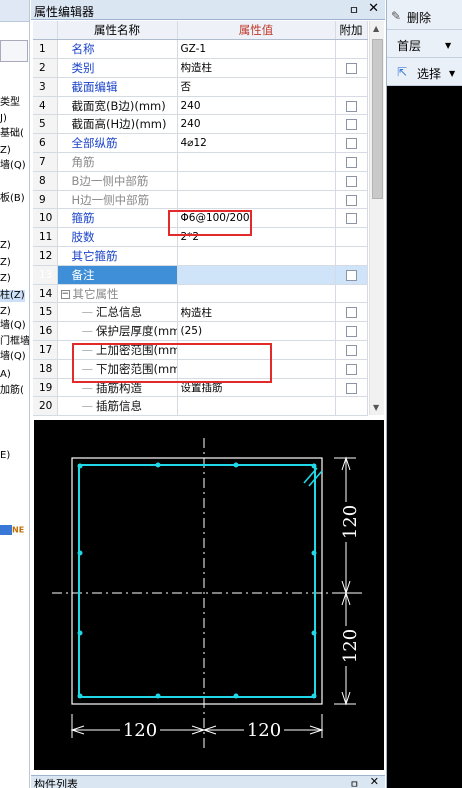 This screenshot has height=788, width=462. I want to click on property-row: 13 备注, so click(200, 275).